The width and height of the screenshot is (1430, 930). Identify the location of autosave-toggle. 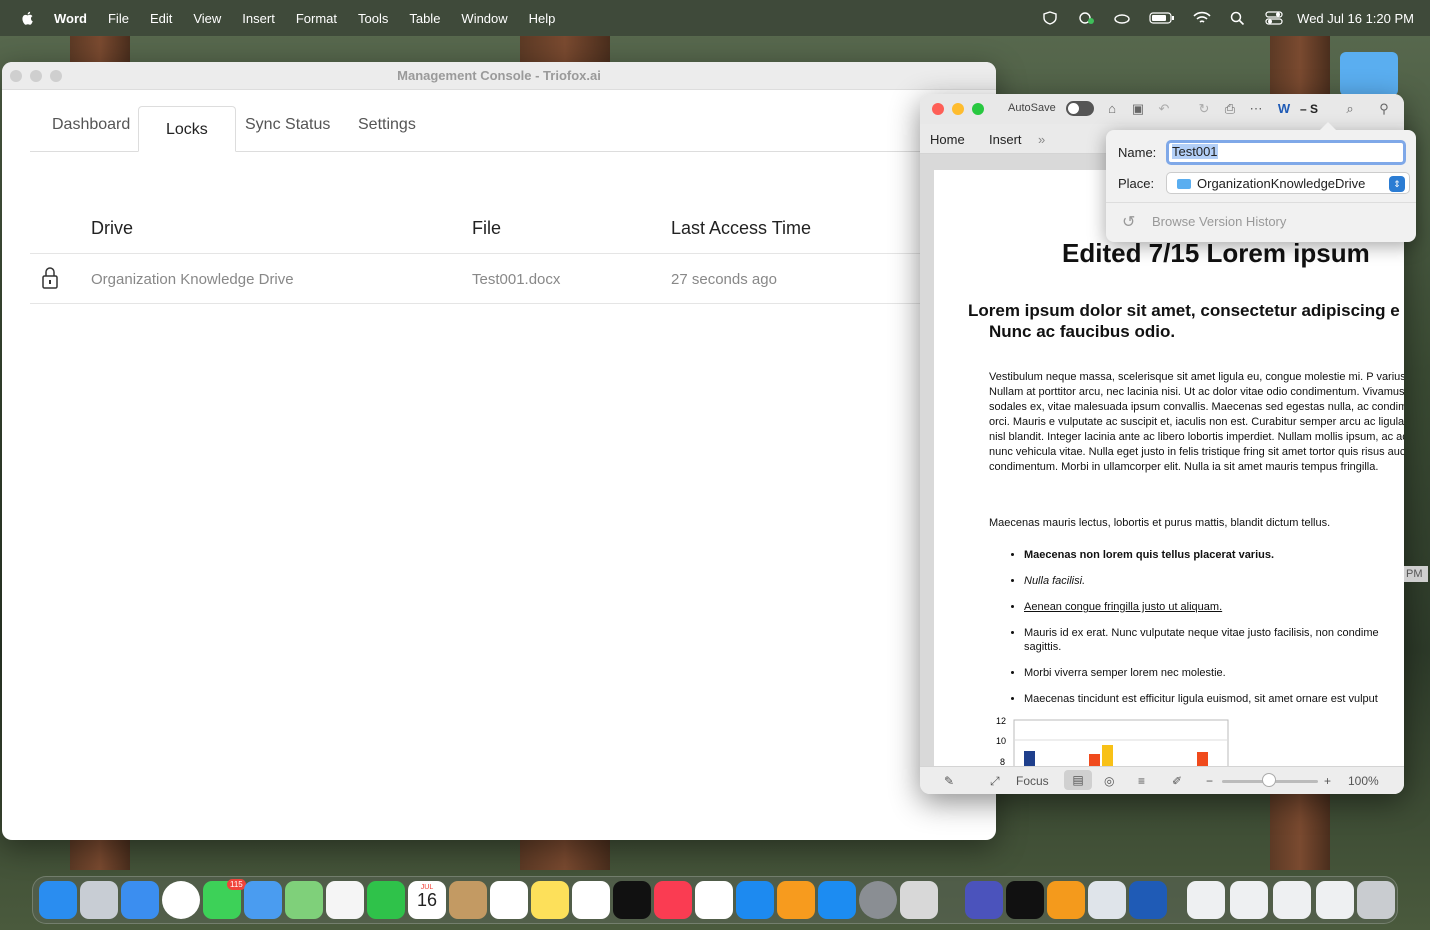
(1080, 108).